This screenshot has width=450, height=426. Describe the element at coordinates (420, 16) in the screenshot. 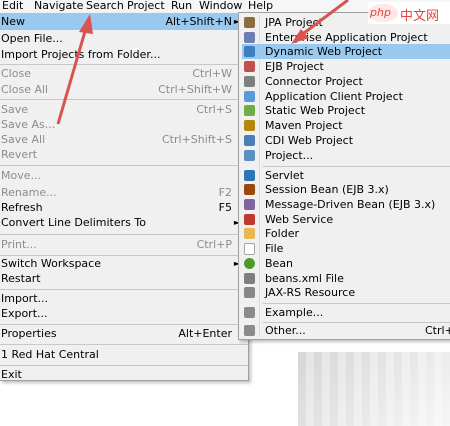

I see `watermark-text: 中文网` at that location.